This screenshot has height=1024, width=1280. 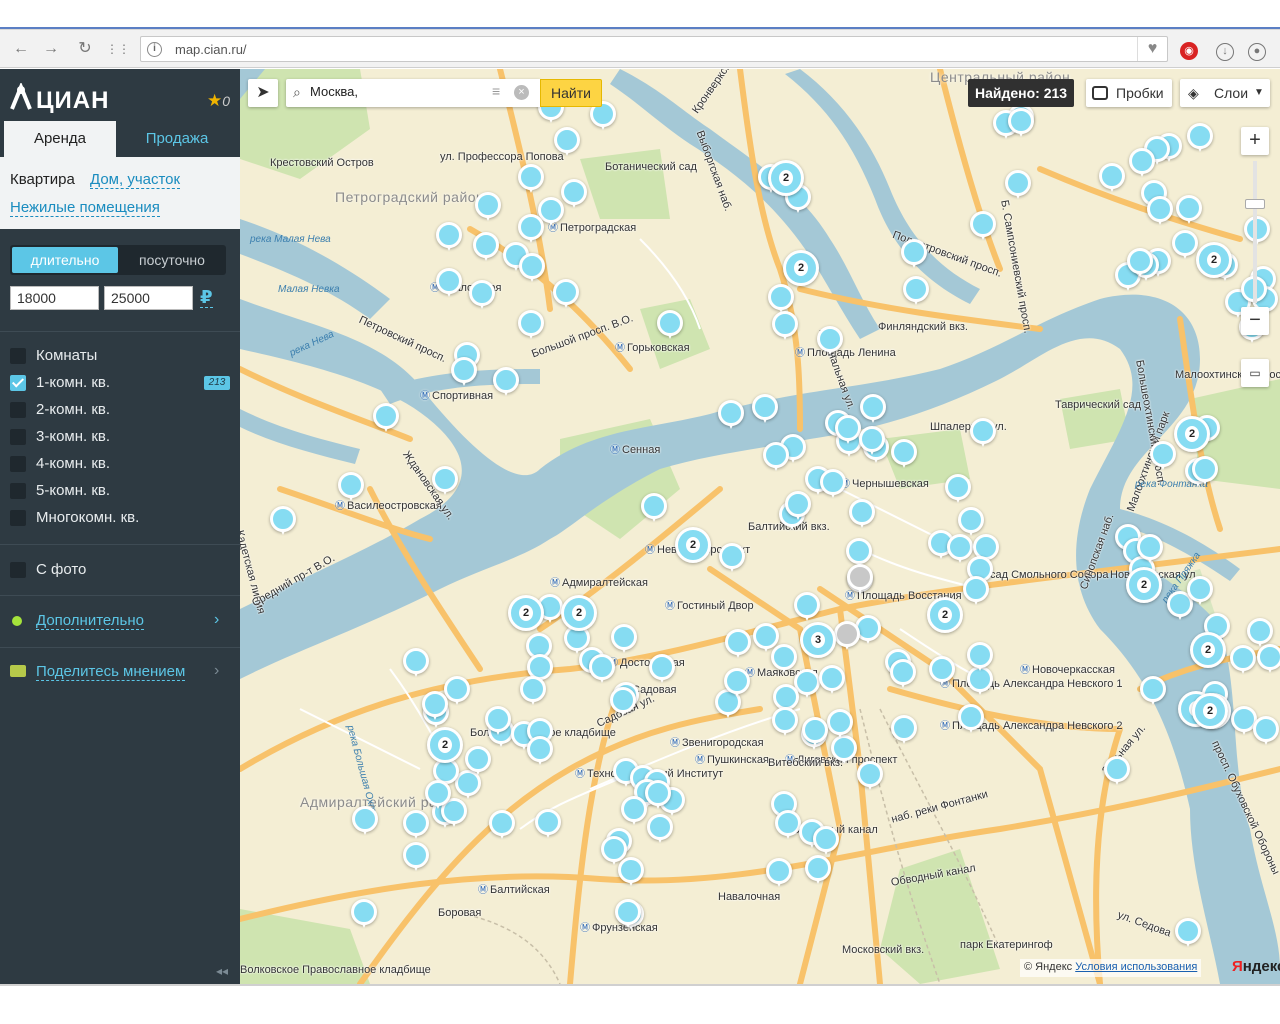 I want to click on currency-switch: ₽, so click(x=206, y=297).